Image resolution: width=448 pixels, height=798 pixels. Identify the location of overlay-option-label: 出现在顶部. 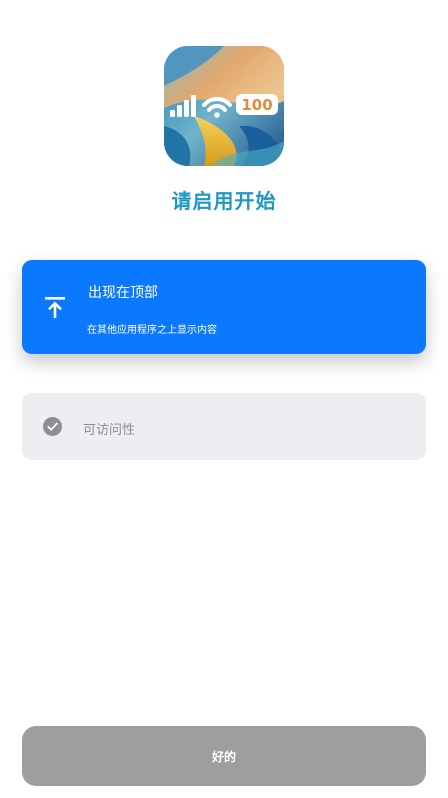
(123, 293).